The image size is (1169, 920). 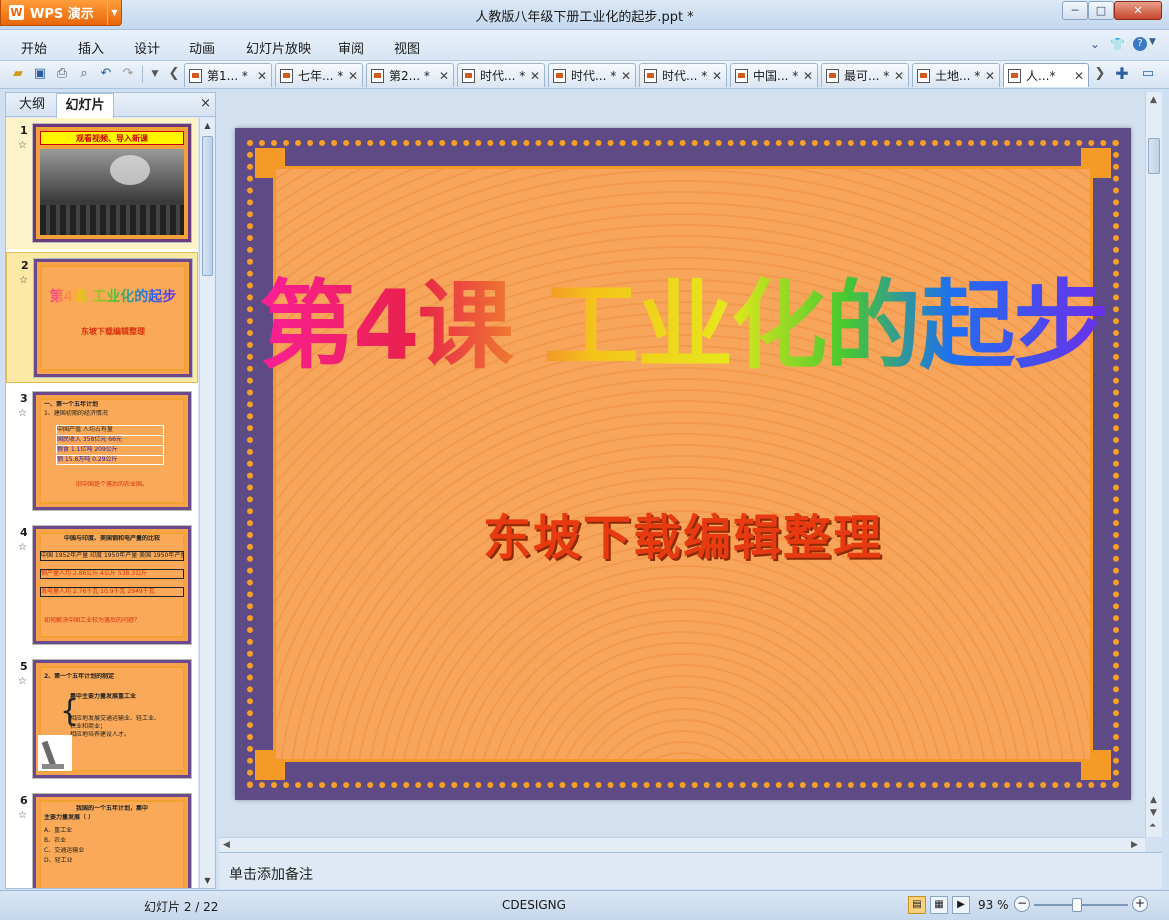 I want to click on tab-slides: 幻灯片, so click(x=85, y=105).